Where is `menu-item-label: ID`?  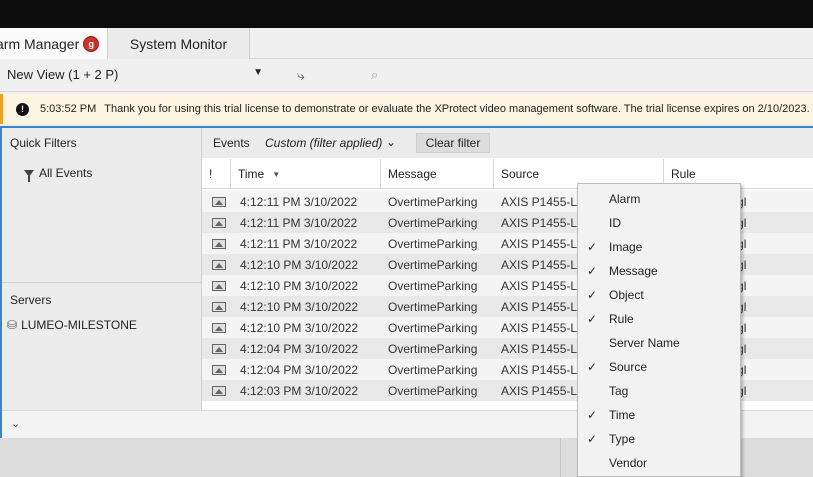
menu-item-label: ID is located at coordinates (615, 223).